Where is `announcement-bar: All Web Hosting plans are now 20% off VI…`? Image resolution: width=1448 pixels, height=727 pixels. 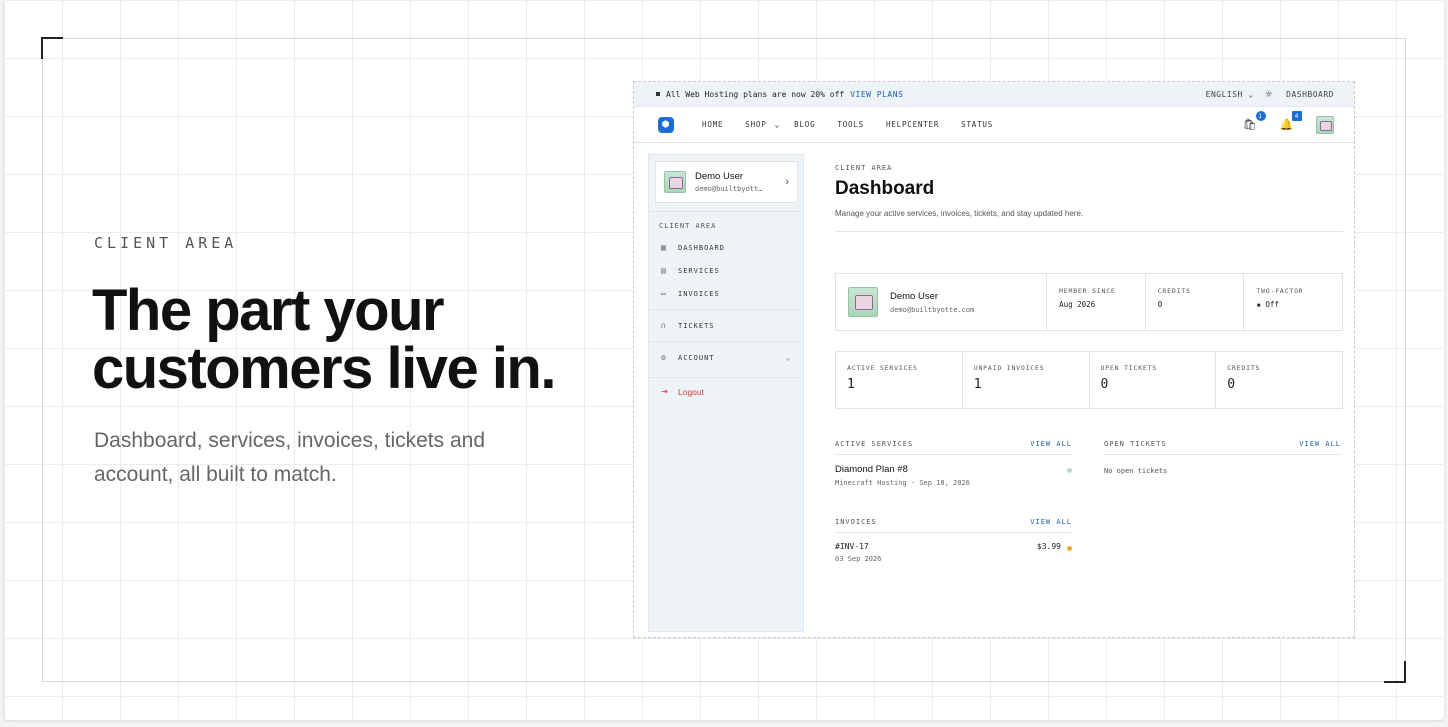
announcement-bar: All Web Hosting plans are now 20% off VI… is located at coordinates (994, 94).